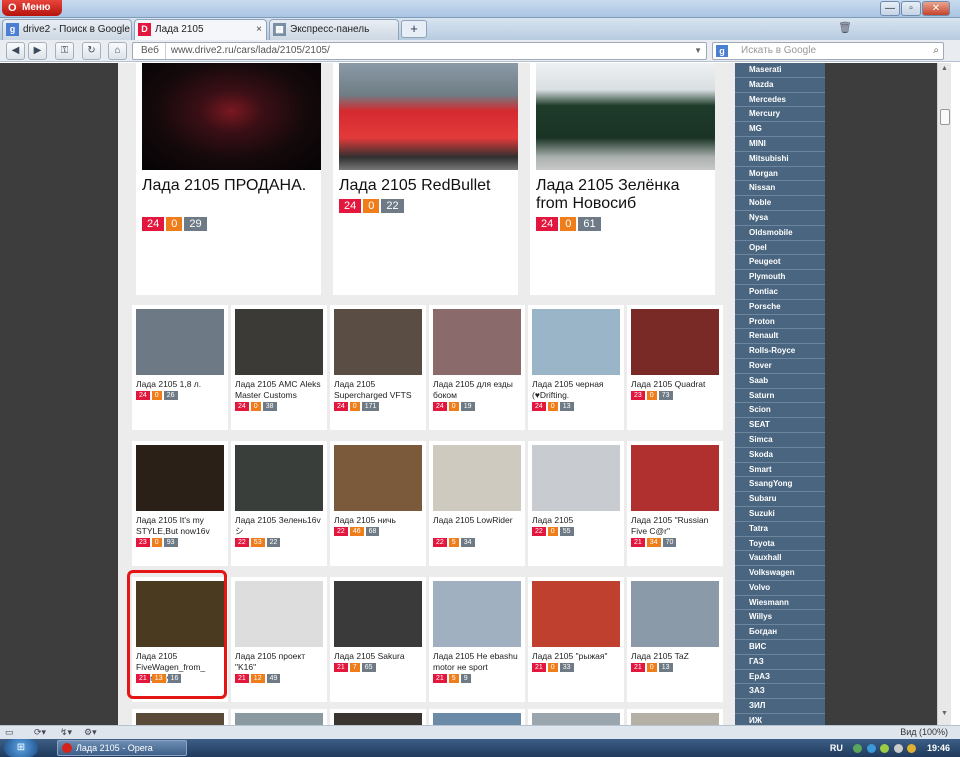 The image size is (960, 757). I want to click on windows-start-button: ⊞, so click(21, 748).